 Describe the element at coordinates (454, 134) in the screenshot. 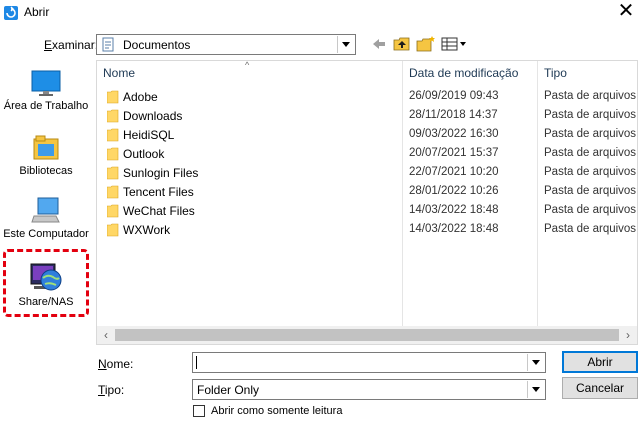

I see `file-date: 09/03/2022 16:30` at that location.